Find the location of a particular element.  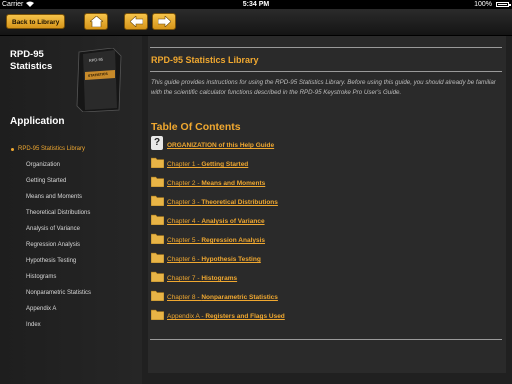

sidebar-section-title: Application is located at coordinates (37, 121).